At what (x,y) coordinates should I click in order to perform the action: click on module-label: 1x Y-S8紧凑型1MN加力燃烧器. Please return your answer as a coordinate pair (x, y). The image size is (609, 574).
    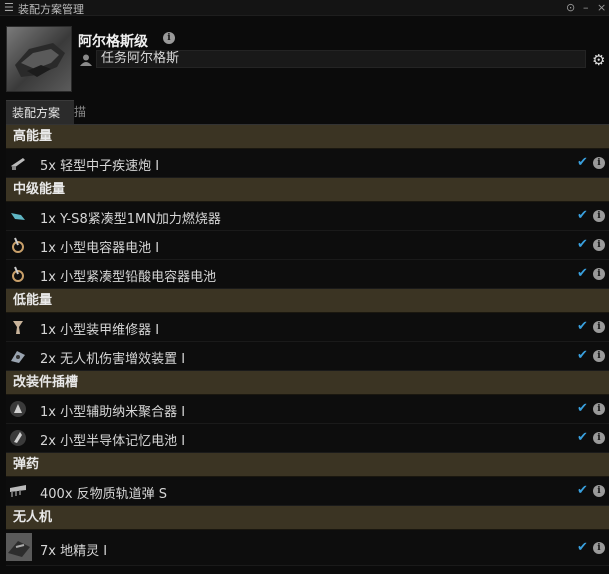
    Looking at the image, I should click on (130, 219).